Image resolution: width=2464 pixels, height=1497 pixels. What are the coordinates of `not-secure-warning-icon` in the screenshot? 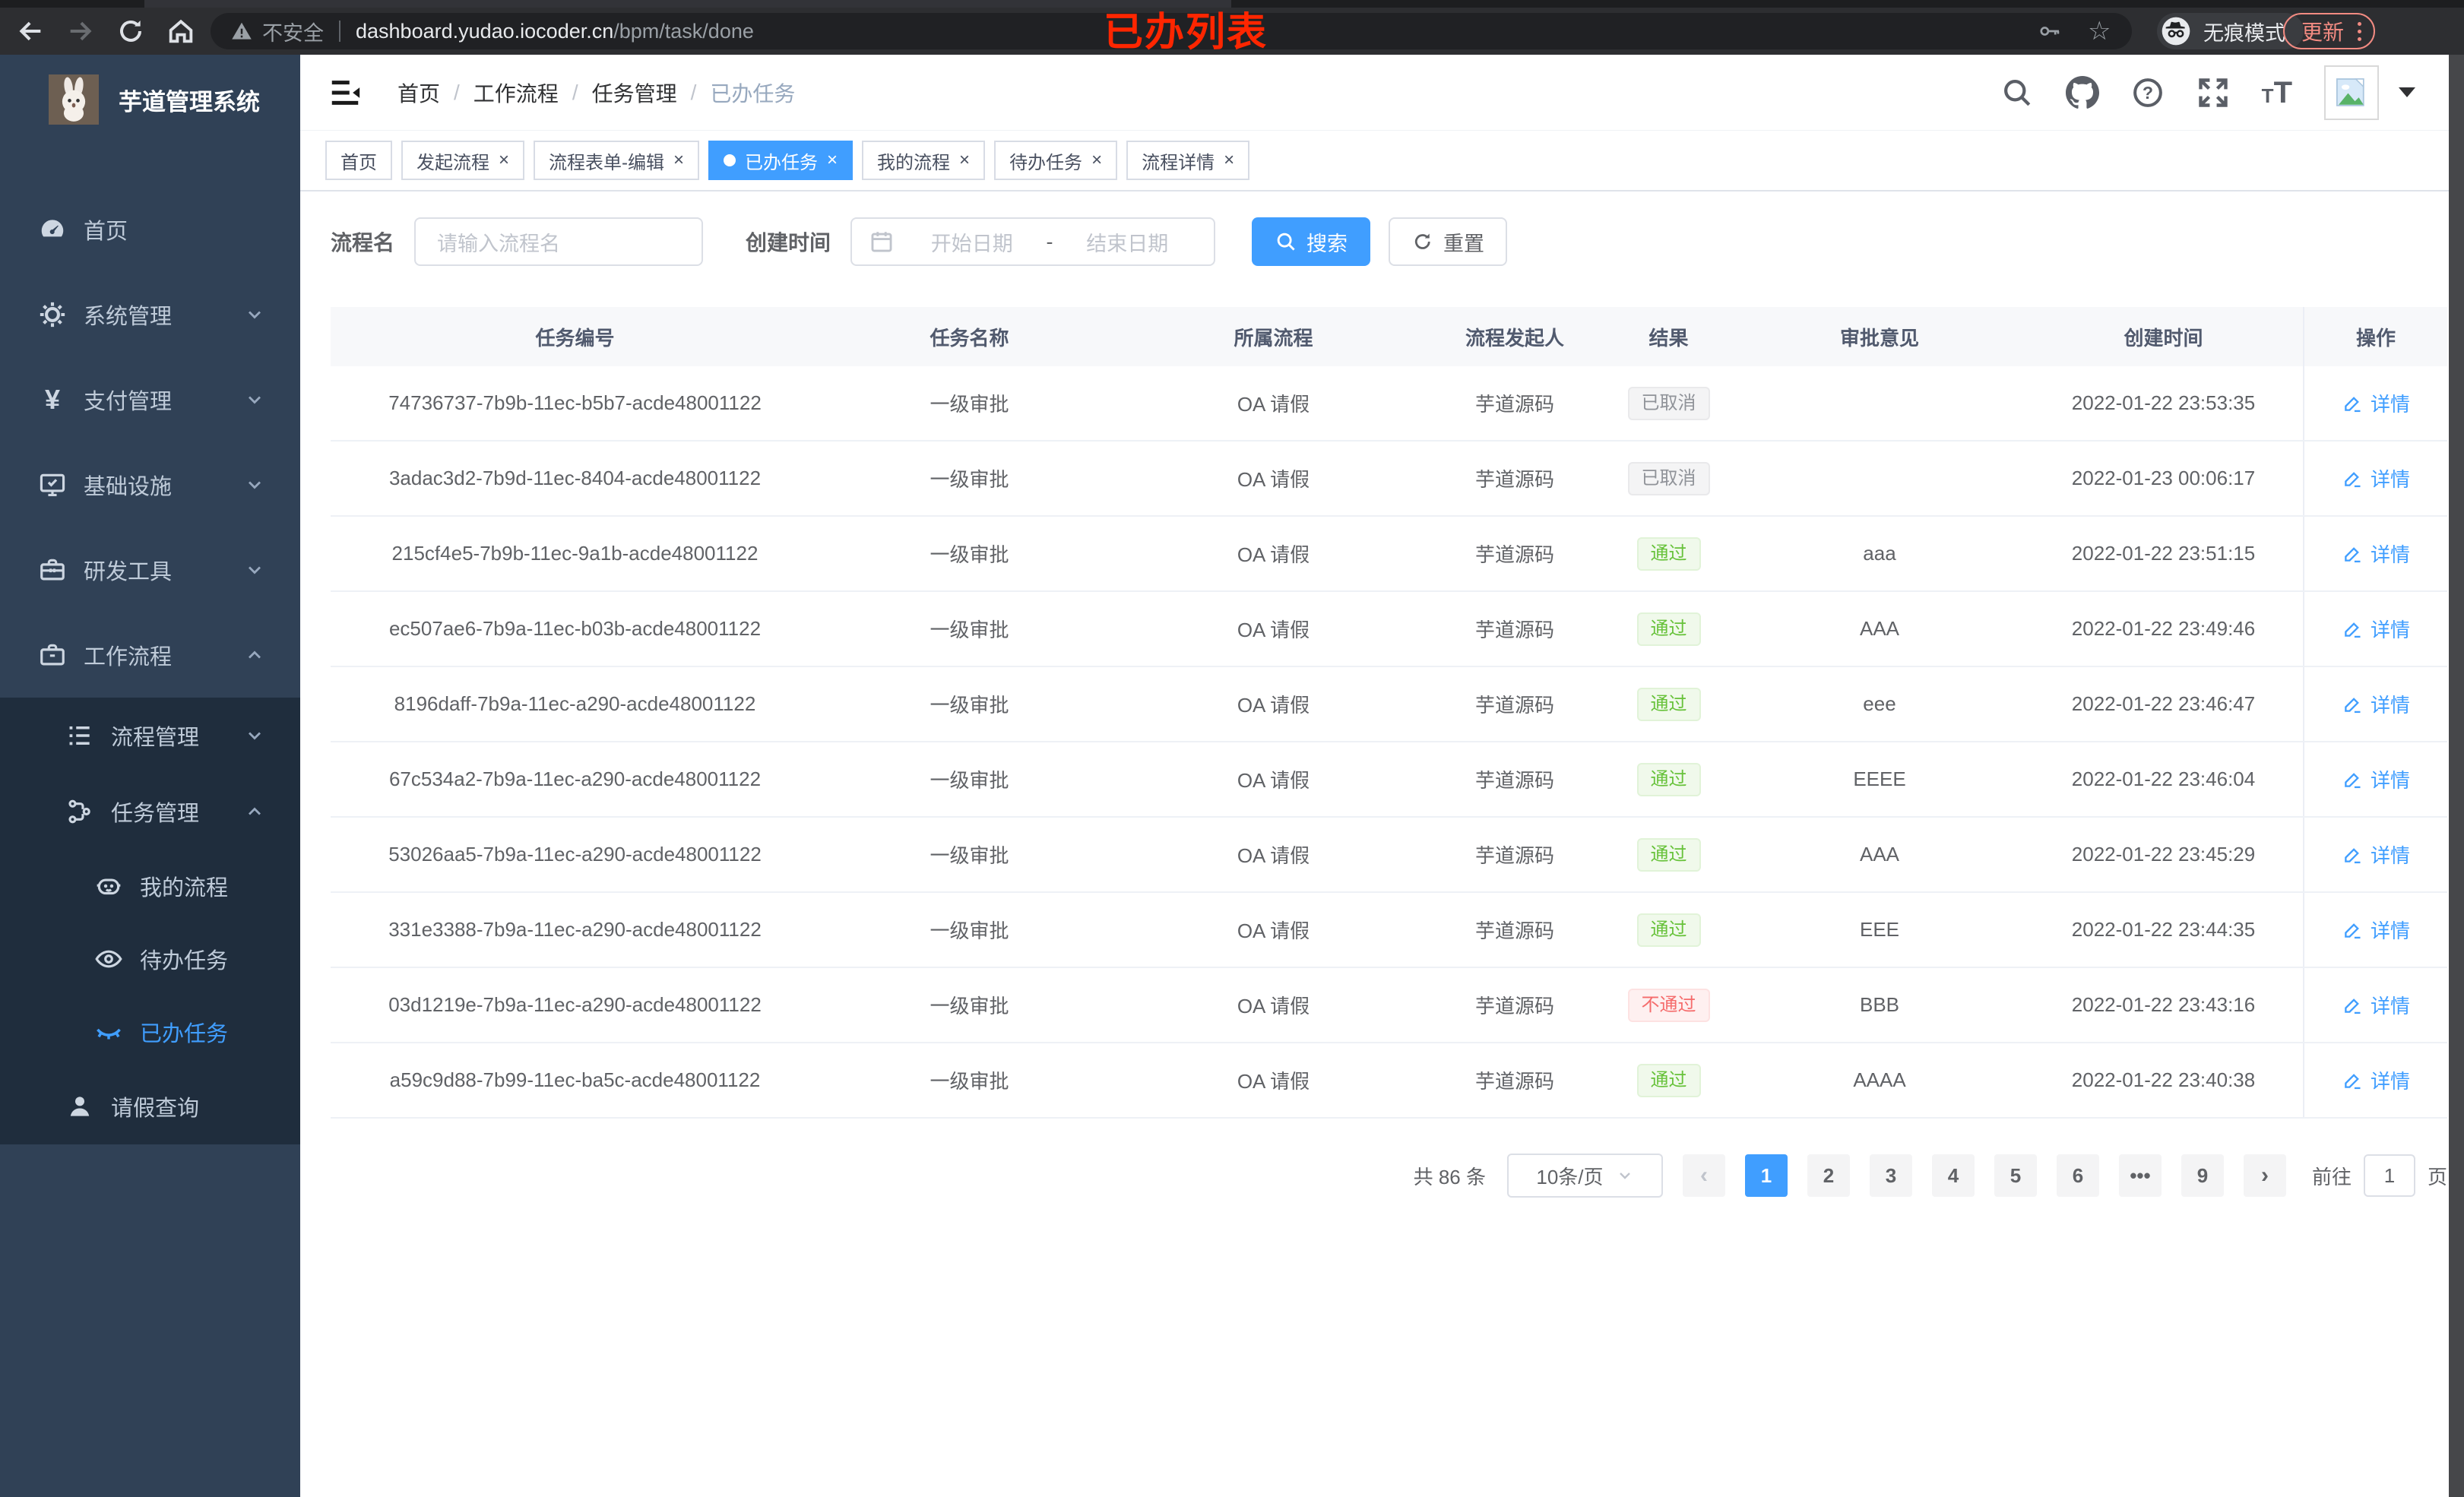 It's located at (242, 31).